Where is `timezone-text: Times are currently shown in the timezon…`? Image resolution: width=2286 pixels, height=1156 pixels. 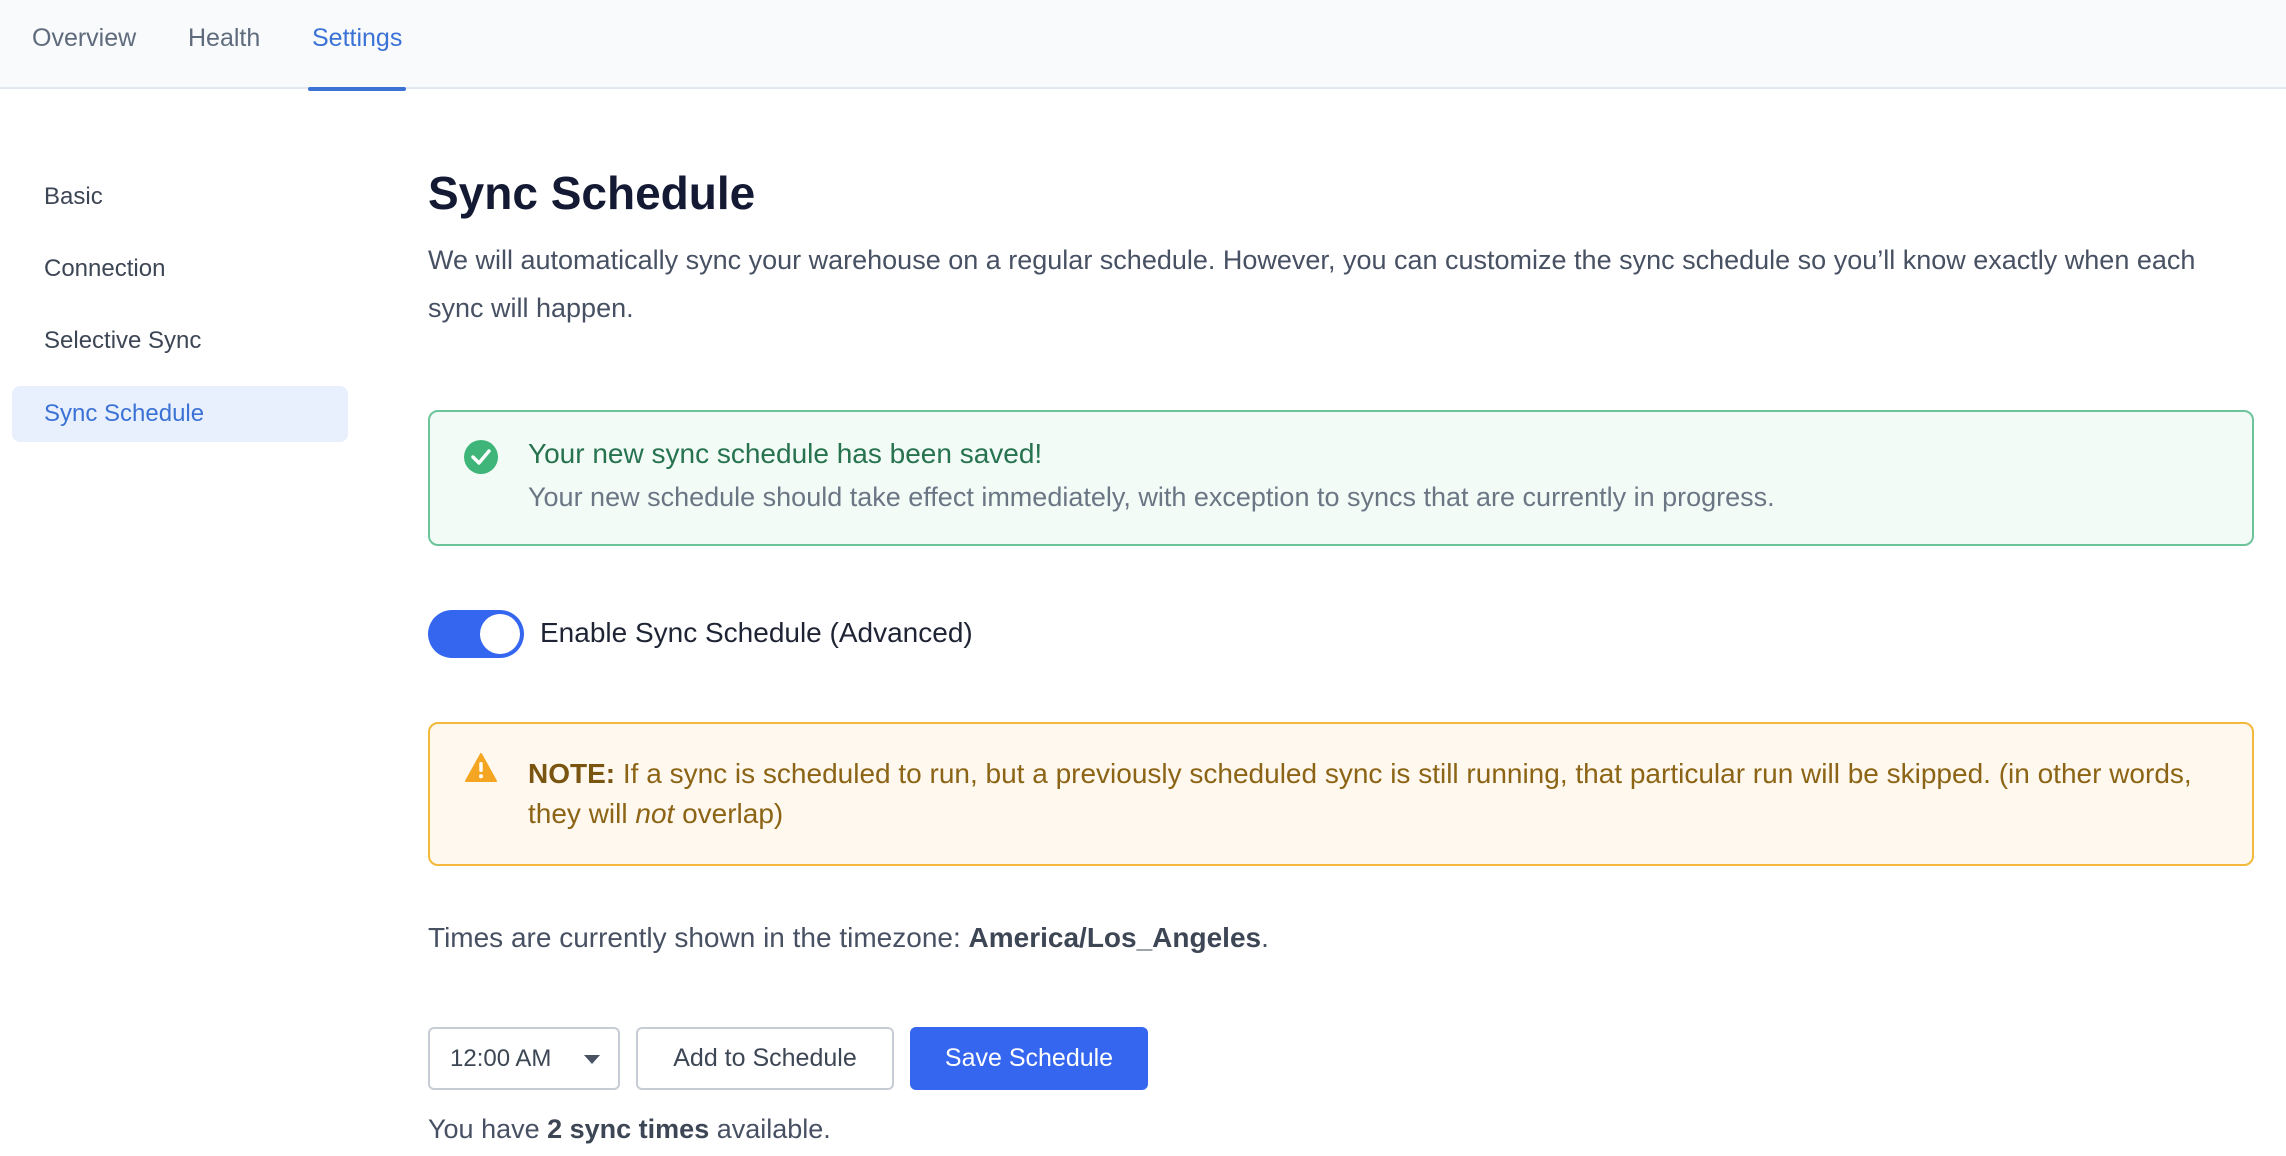 timezone-text: Times are currently shown in the timezon… is located at coordinates (848, 938).